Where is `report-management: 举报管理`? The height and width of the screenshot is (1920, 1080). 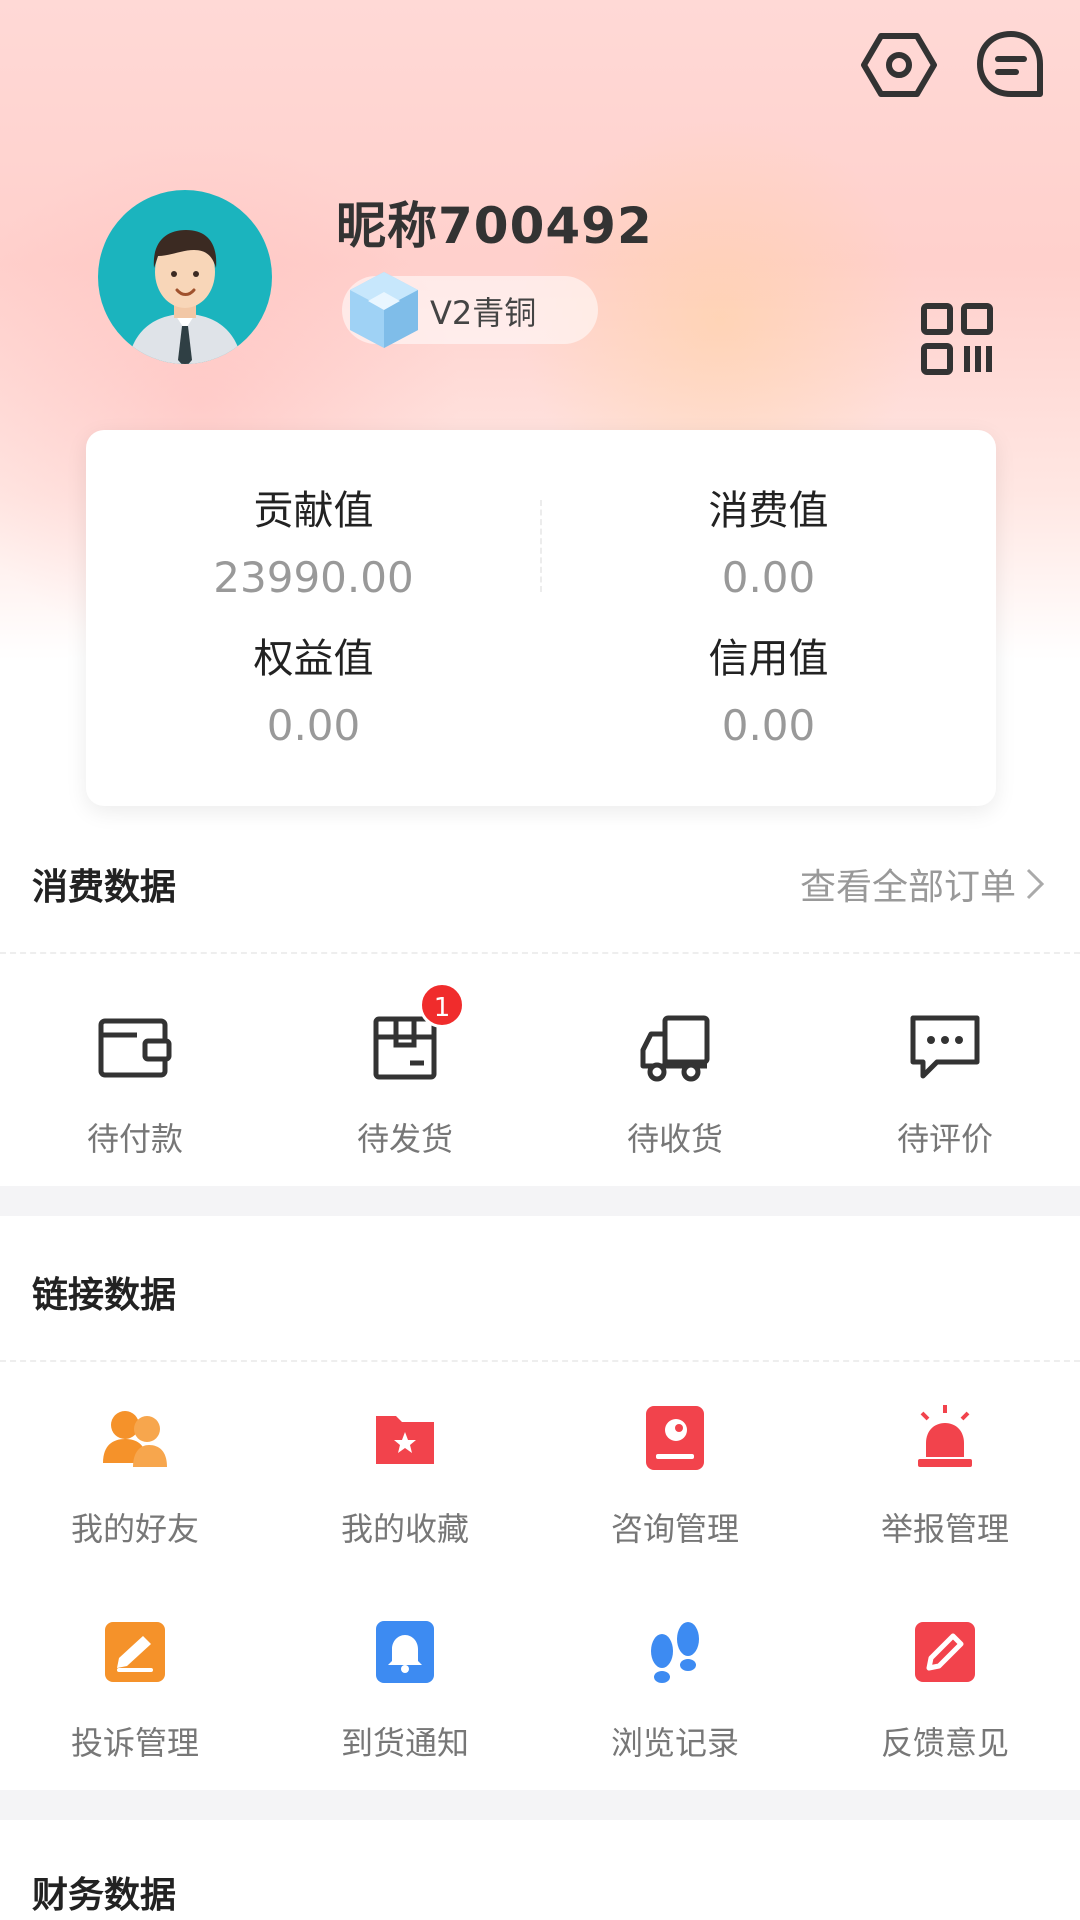 report-management: 举报管理 is located at coordinates (945, 1474).